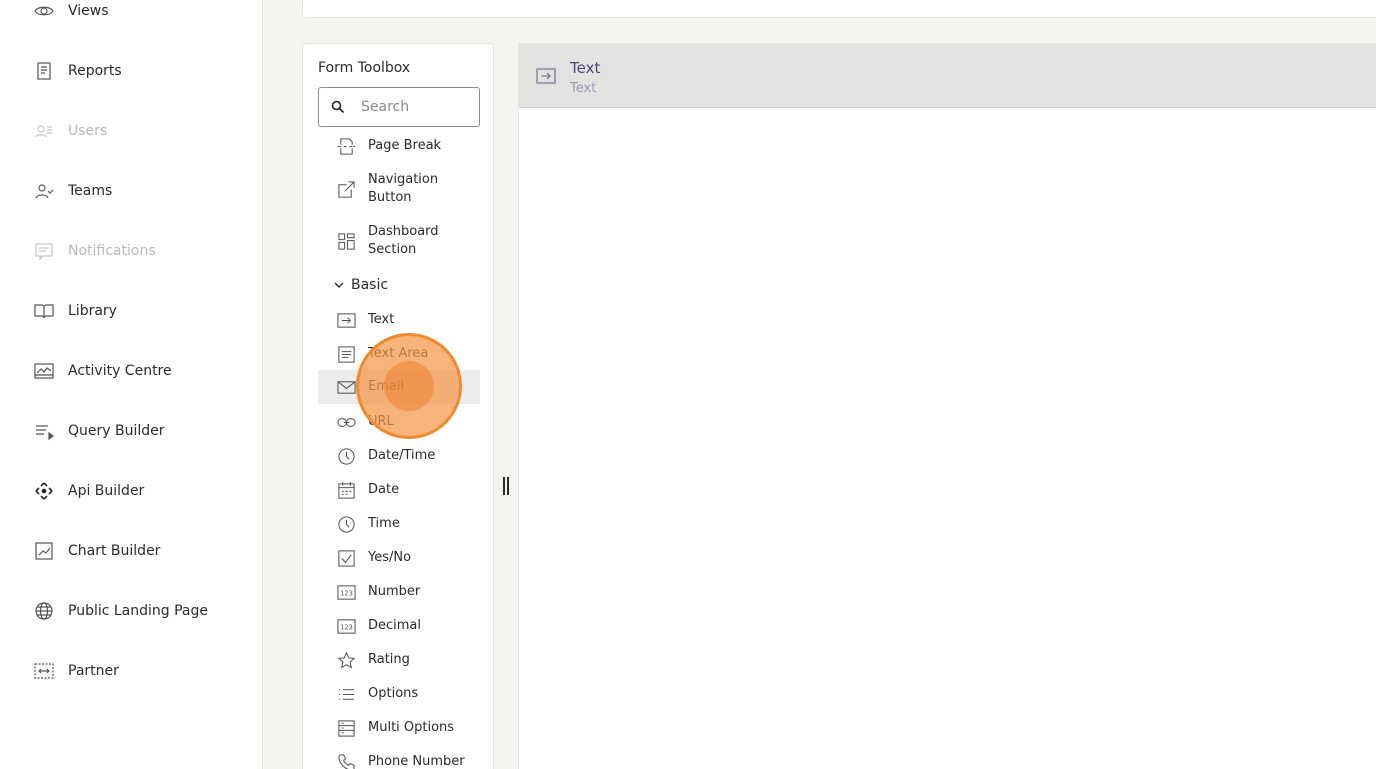 This screenshot has width=1376, height=769. I want to click on message-icon, so click(44, 251).